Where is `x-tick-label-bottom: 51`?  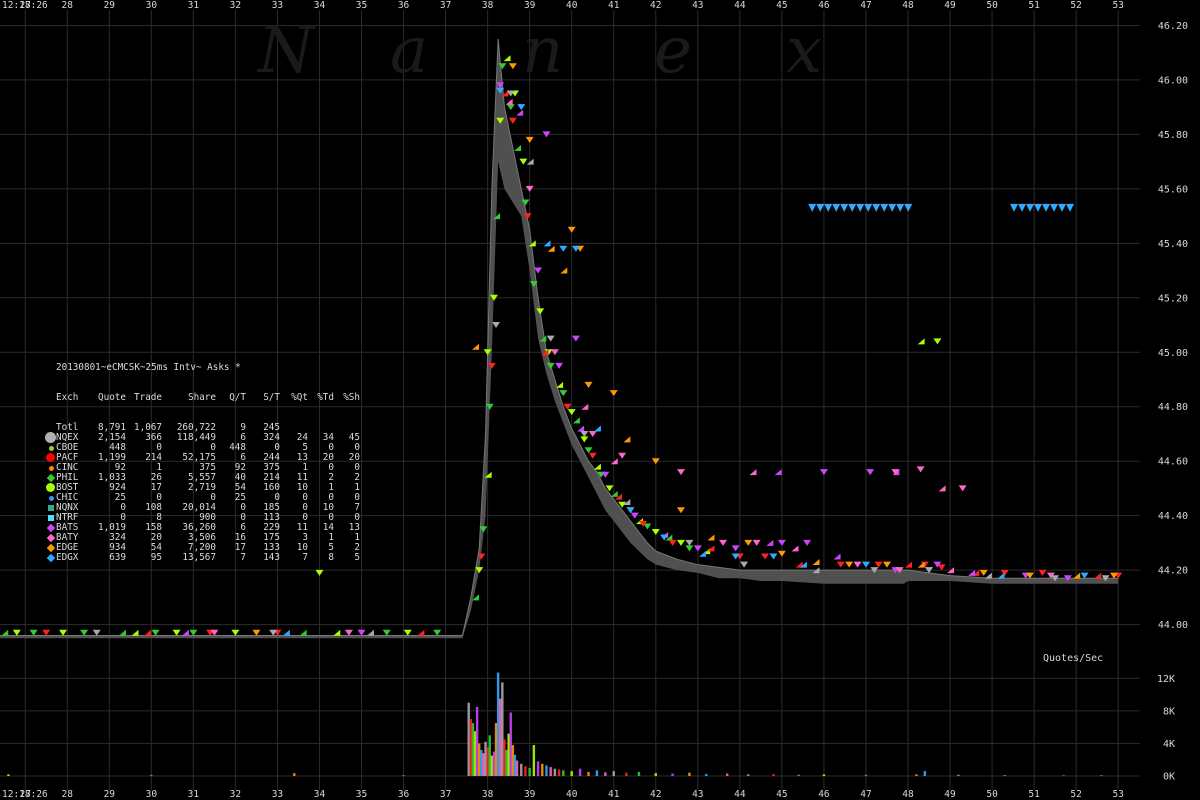 x-tick-label-bottom: 51 is located at coordinates (1034, 794).